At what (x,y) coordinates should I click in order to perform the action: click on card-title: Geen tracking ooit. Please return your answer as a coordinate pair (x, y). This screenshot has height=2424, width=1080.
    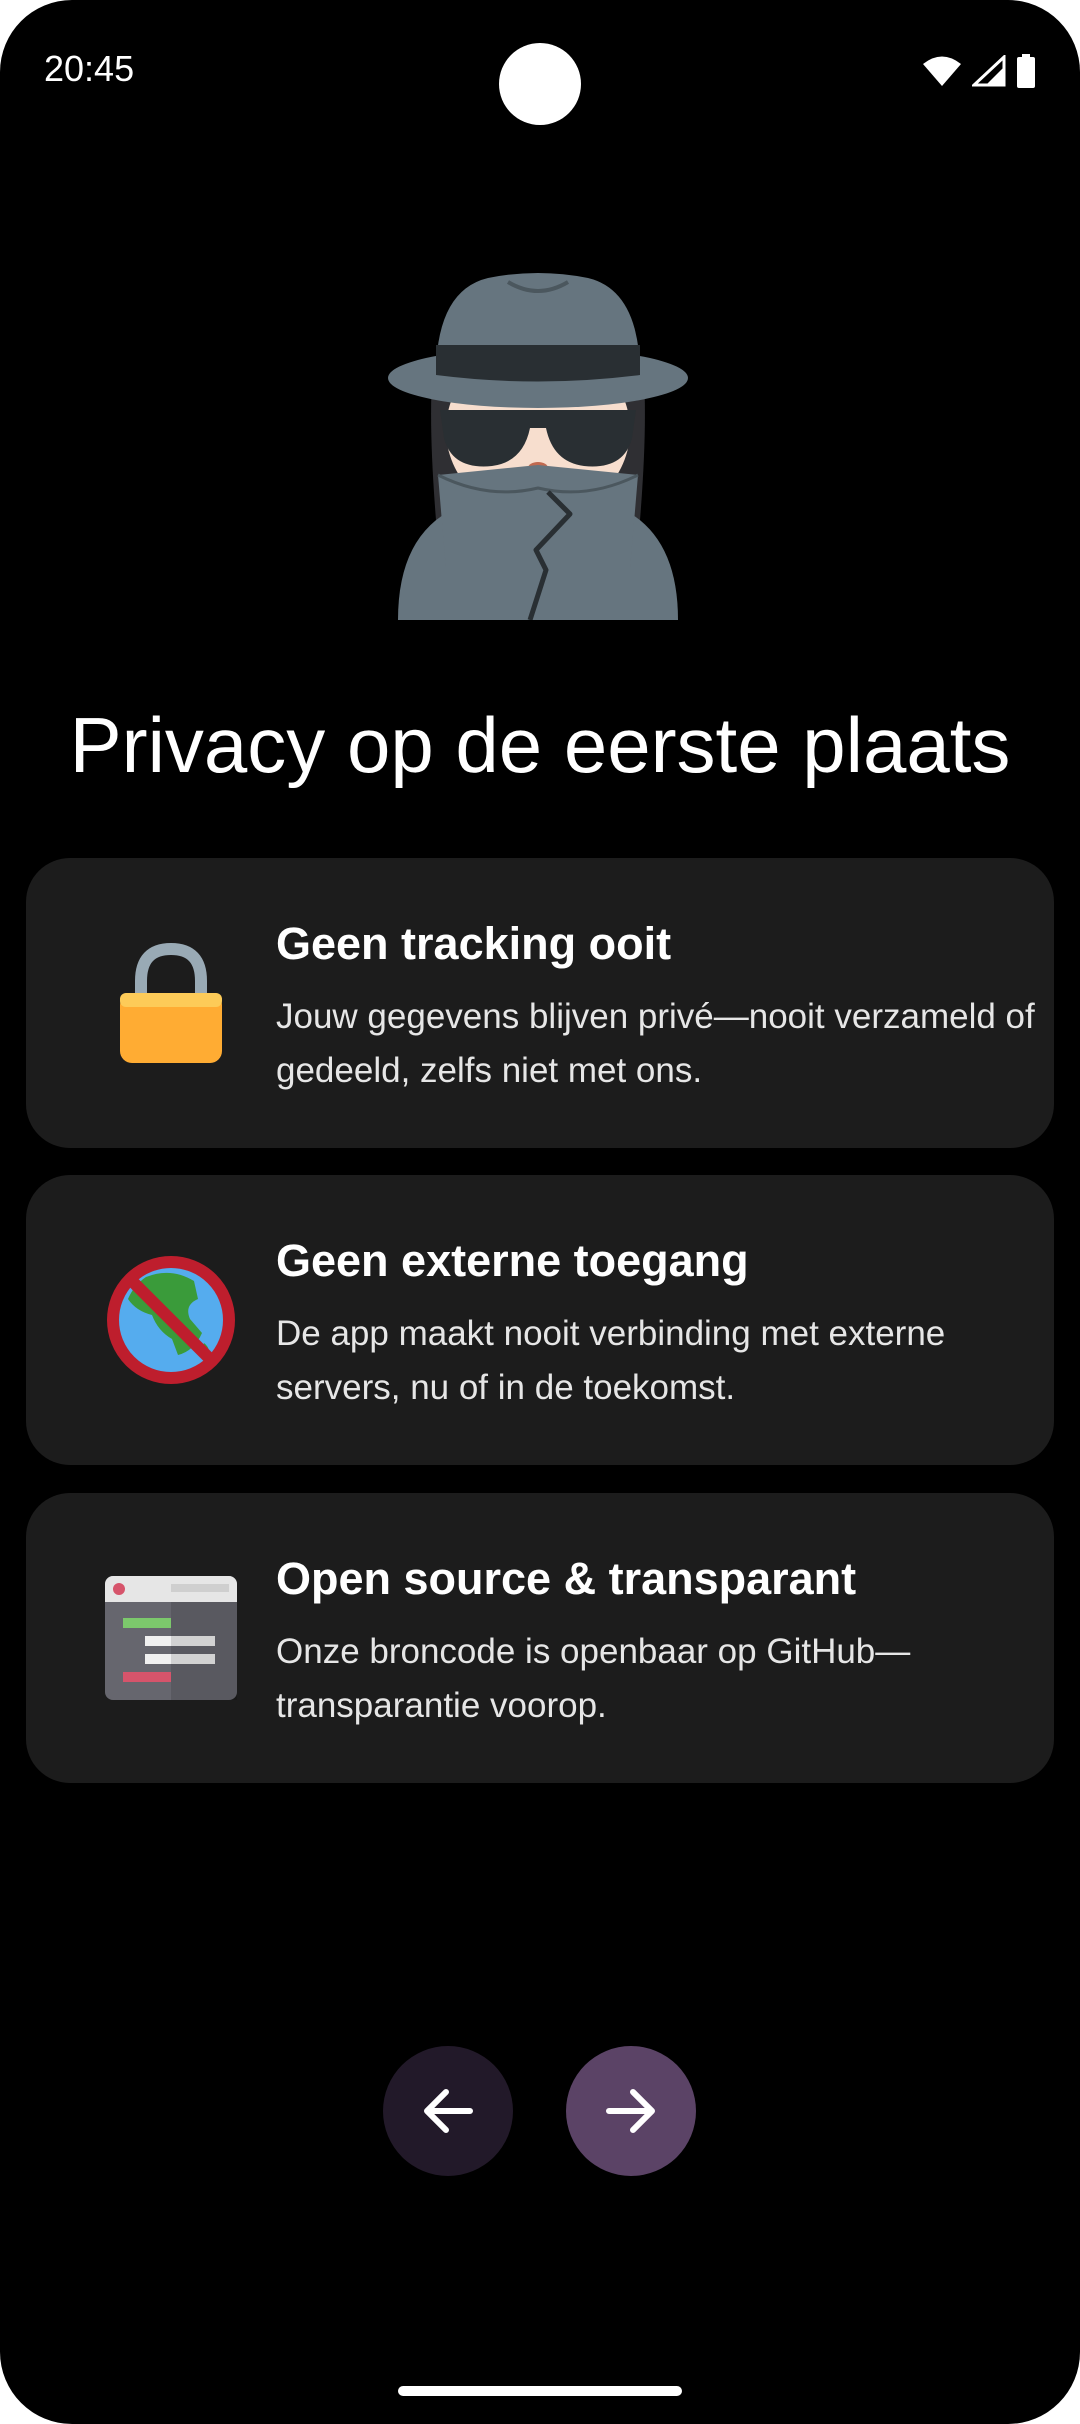
    Looking at the image, I should click on (474, 943).